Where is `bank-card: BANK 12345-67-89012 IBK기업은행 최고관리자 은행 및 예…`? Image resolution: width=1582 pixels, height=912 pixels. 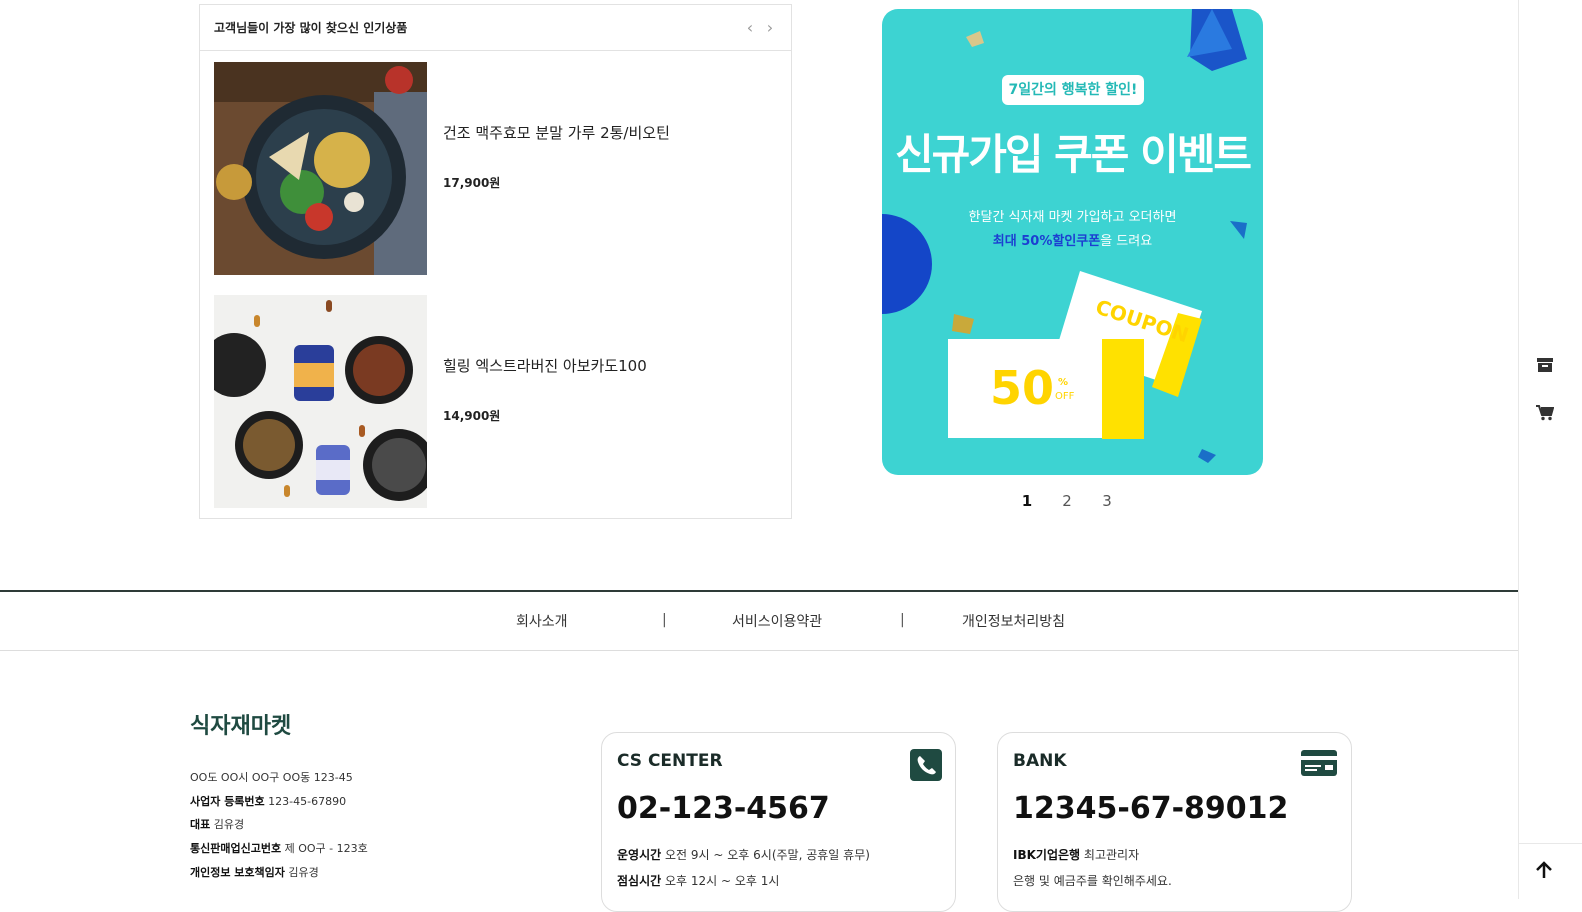 bank-card: BANK 12345-67-89012 IBK기업은행 최고관리자 은행 및 예… is located at coordinates (1174, 822).